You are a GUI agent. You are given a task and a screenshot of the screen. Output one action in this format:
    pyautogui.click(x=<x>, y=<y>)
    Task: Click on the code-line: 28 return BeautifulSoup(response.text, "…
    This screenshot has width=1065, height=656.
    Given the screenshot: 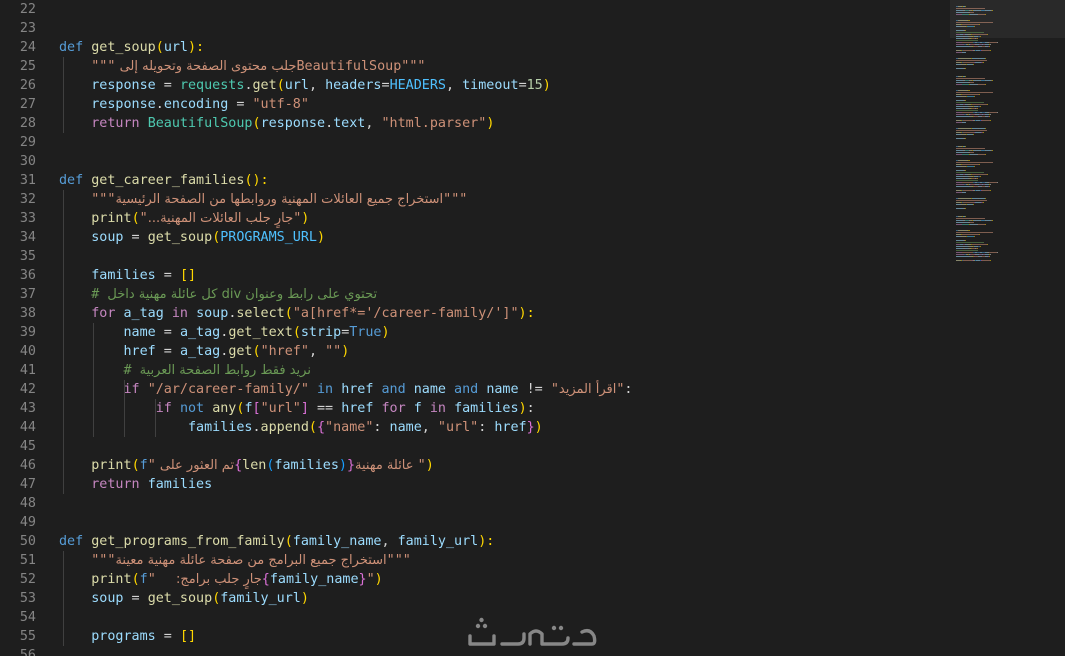 What is the action you would take?
    pyautogui.click(x=475, y=123)
    